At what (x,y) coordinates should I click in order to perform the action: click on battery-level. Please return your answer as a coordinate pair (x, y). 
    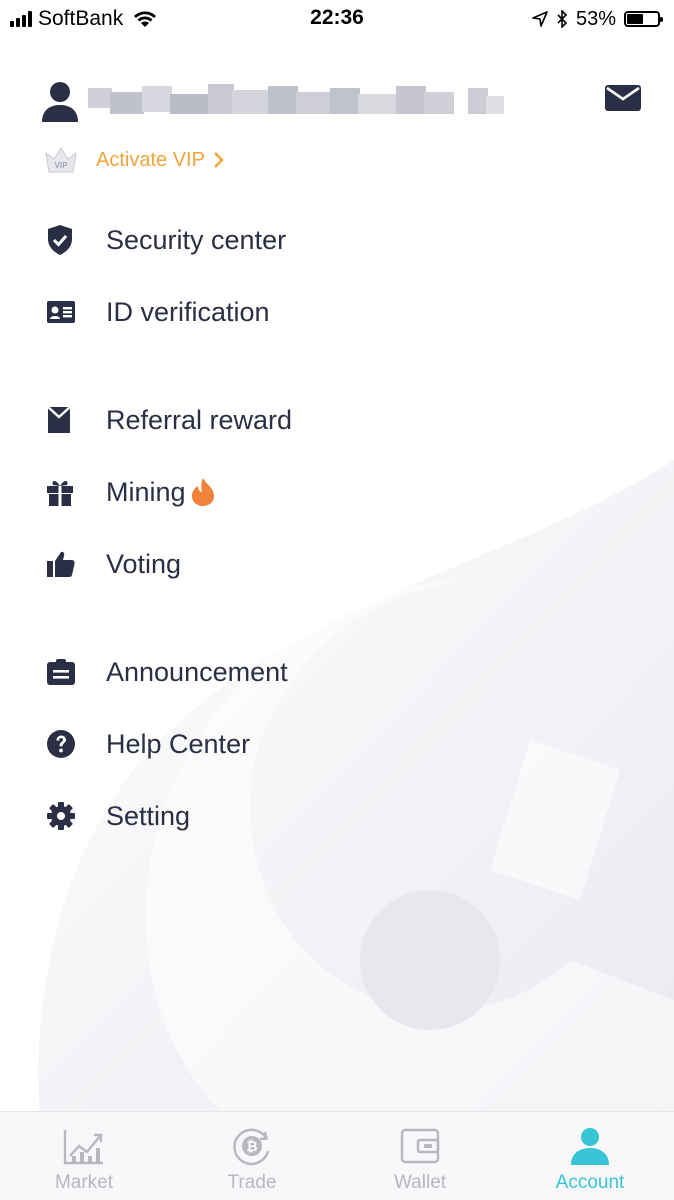
    Looking at the image, I should click on (635, 19).